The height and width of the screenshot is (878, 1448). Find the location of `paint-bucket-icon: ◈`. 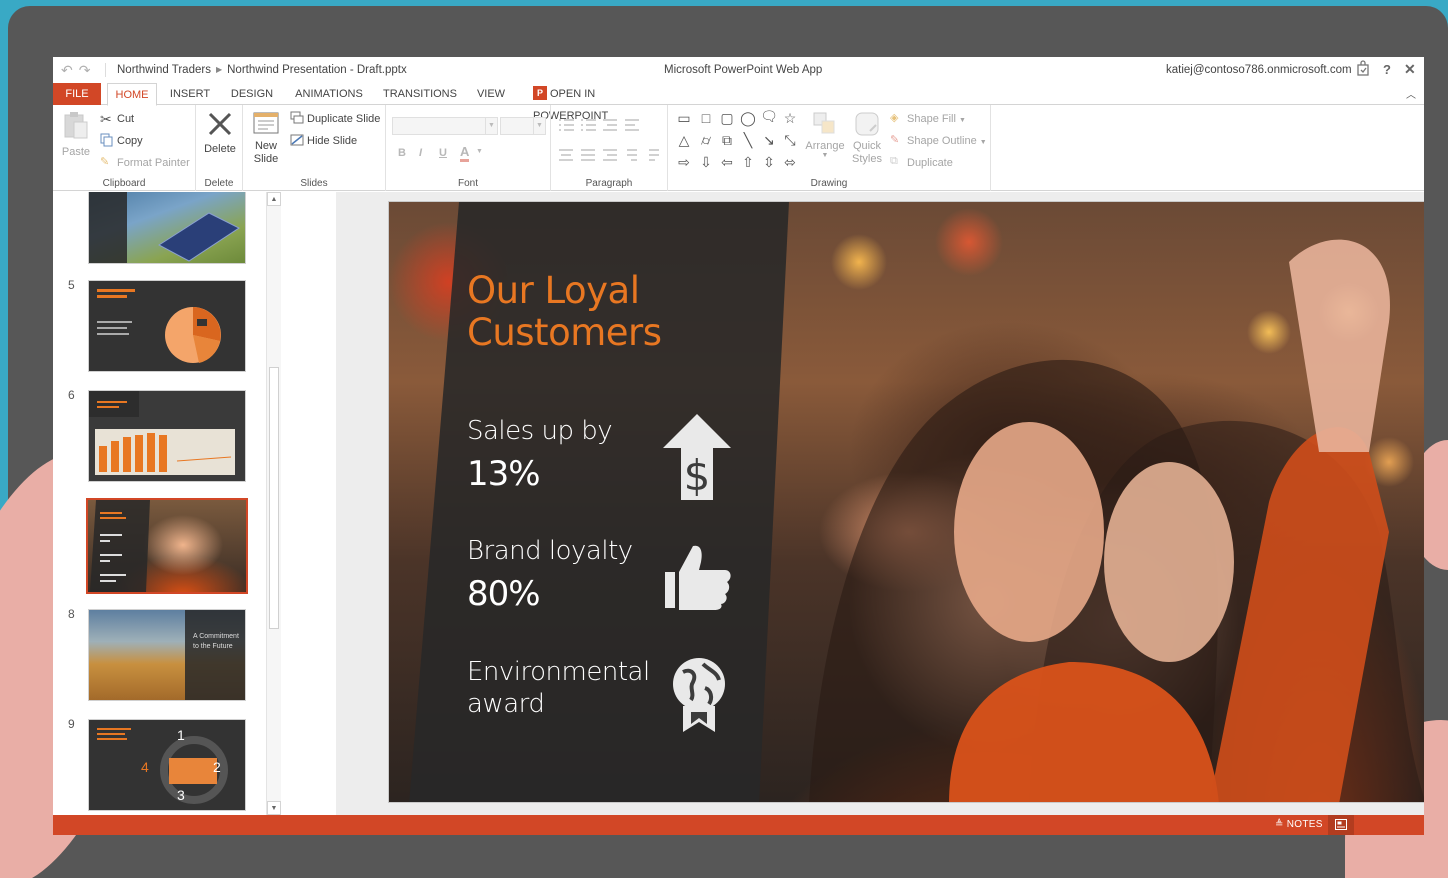

paint-bucket-icon: ◈ is located at coordinates (894, 118).